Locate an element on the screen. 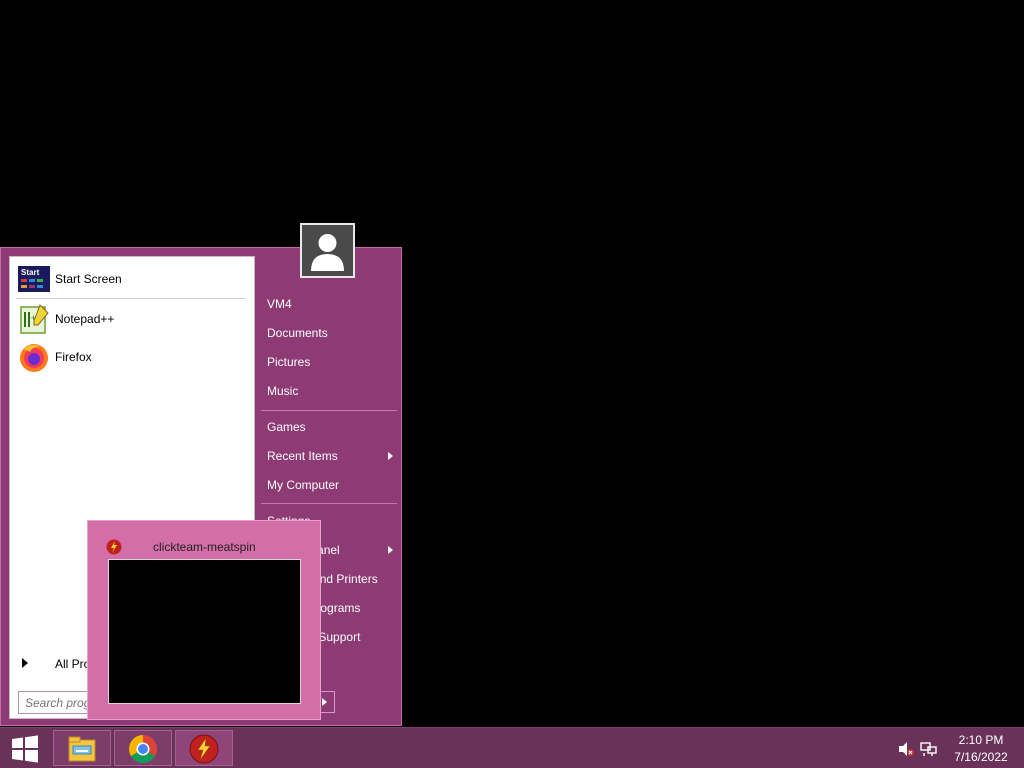  pinned-item-label: Start Screen is located at coordinates (88, 279).